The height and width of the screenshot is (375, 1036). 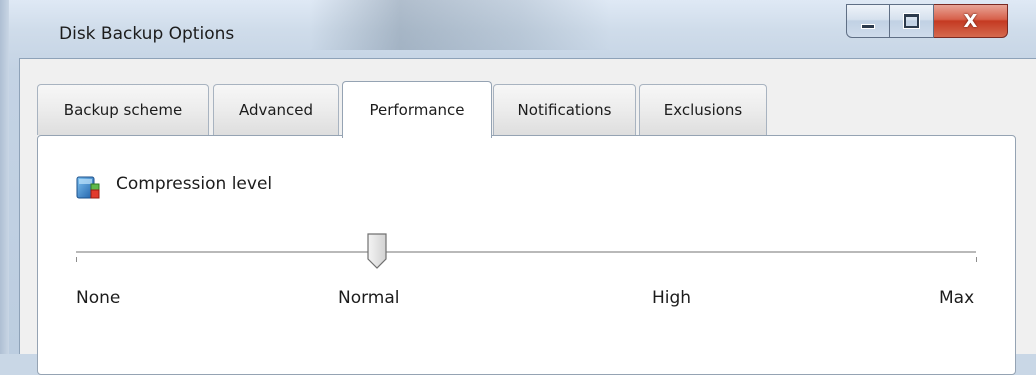 I want to click on window-controls: X, so click(x=927, y=22).